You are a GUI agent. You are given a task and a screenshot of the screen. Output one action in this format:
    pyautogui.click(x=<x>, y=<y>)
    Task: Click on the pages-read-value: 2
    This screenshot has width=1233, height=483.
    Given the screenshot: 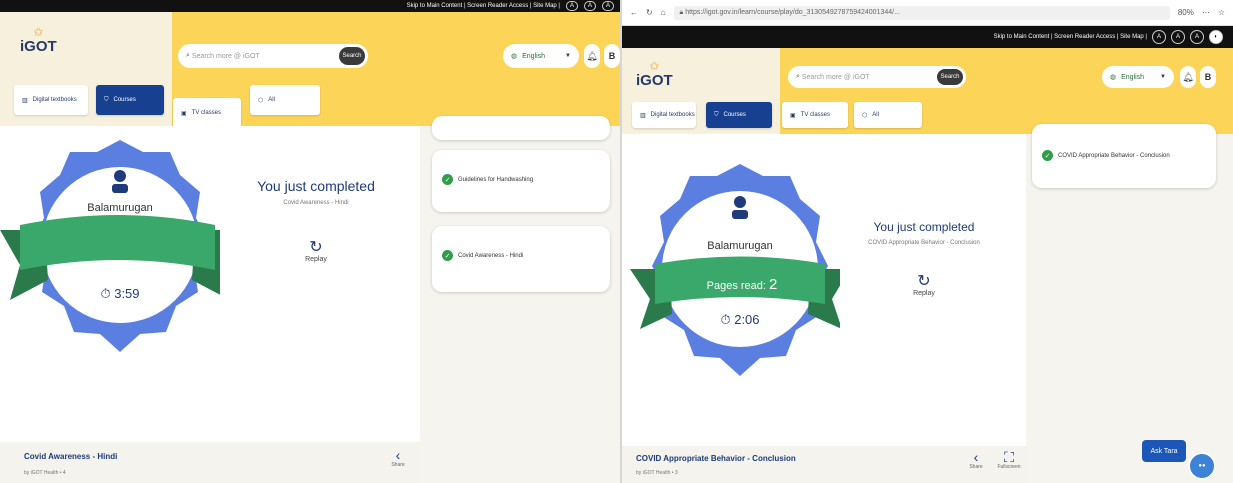 What is the action you would take?
    pyautogui.click(x=773, y=284)
    